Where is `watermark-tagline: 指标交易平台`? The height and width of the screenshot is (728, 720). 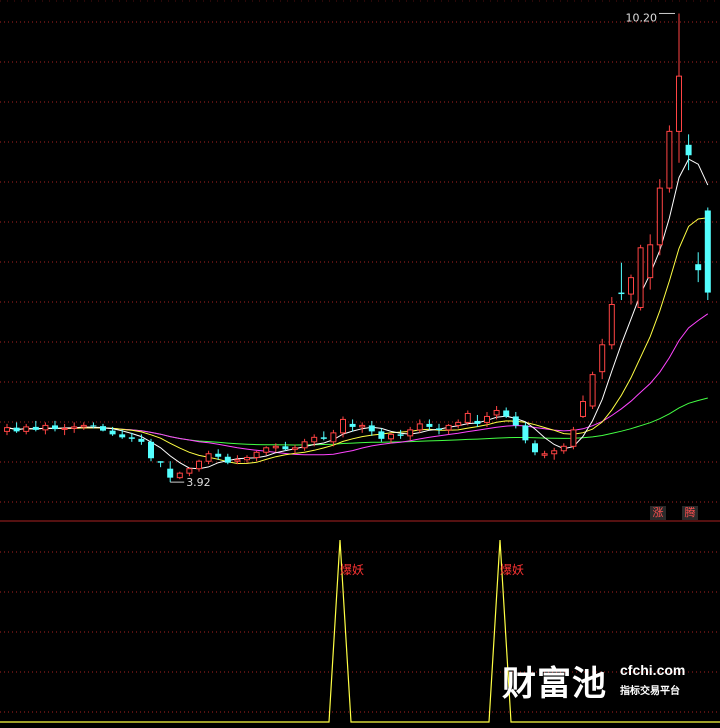 watermark-tagline: 指标交易平台 is located at coordinates (650, 691).